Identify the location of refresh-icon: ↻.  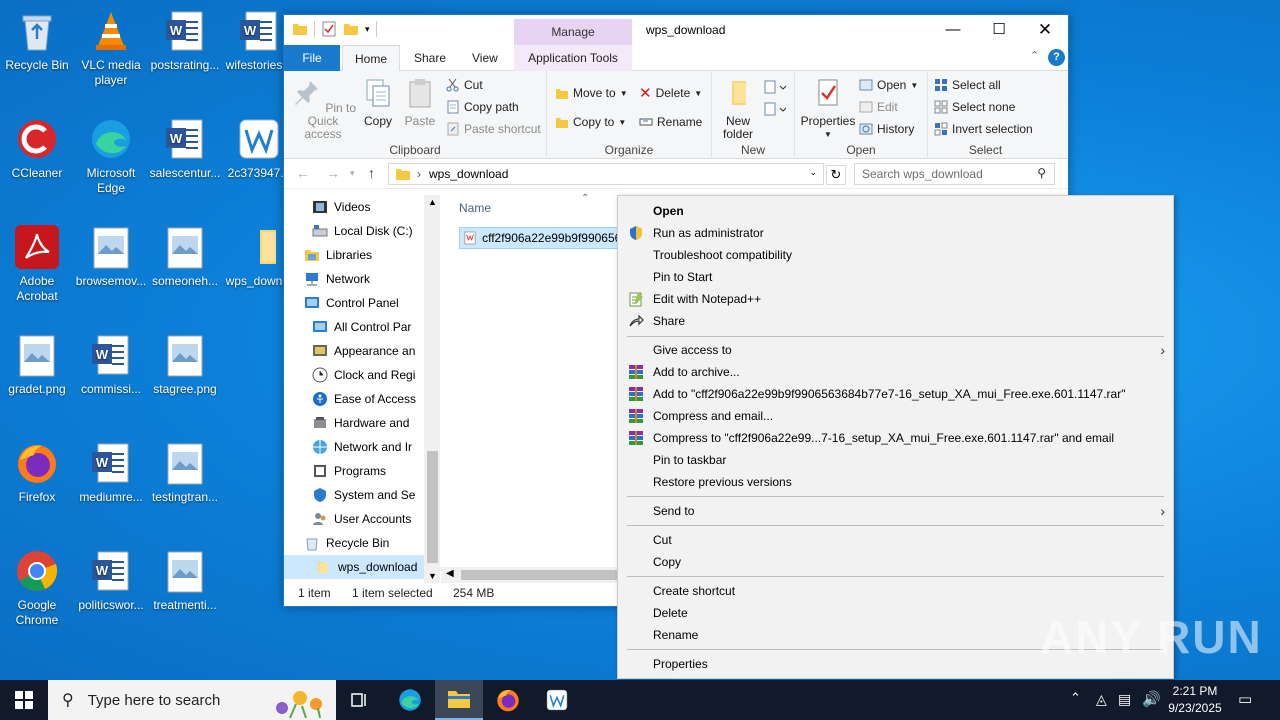
(836, 175).